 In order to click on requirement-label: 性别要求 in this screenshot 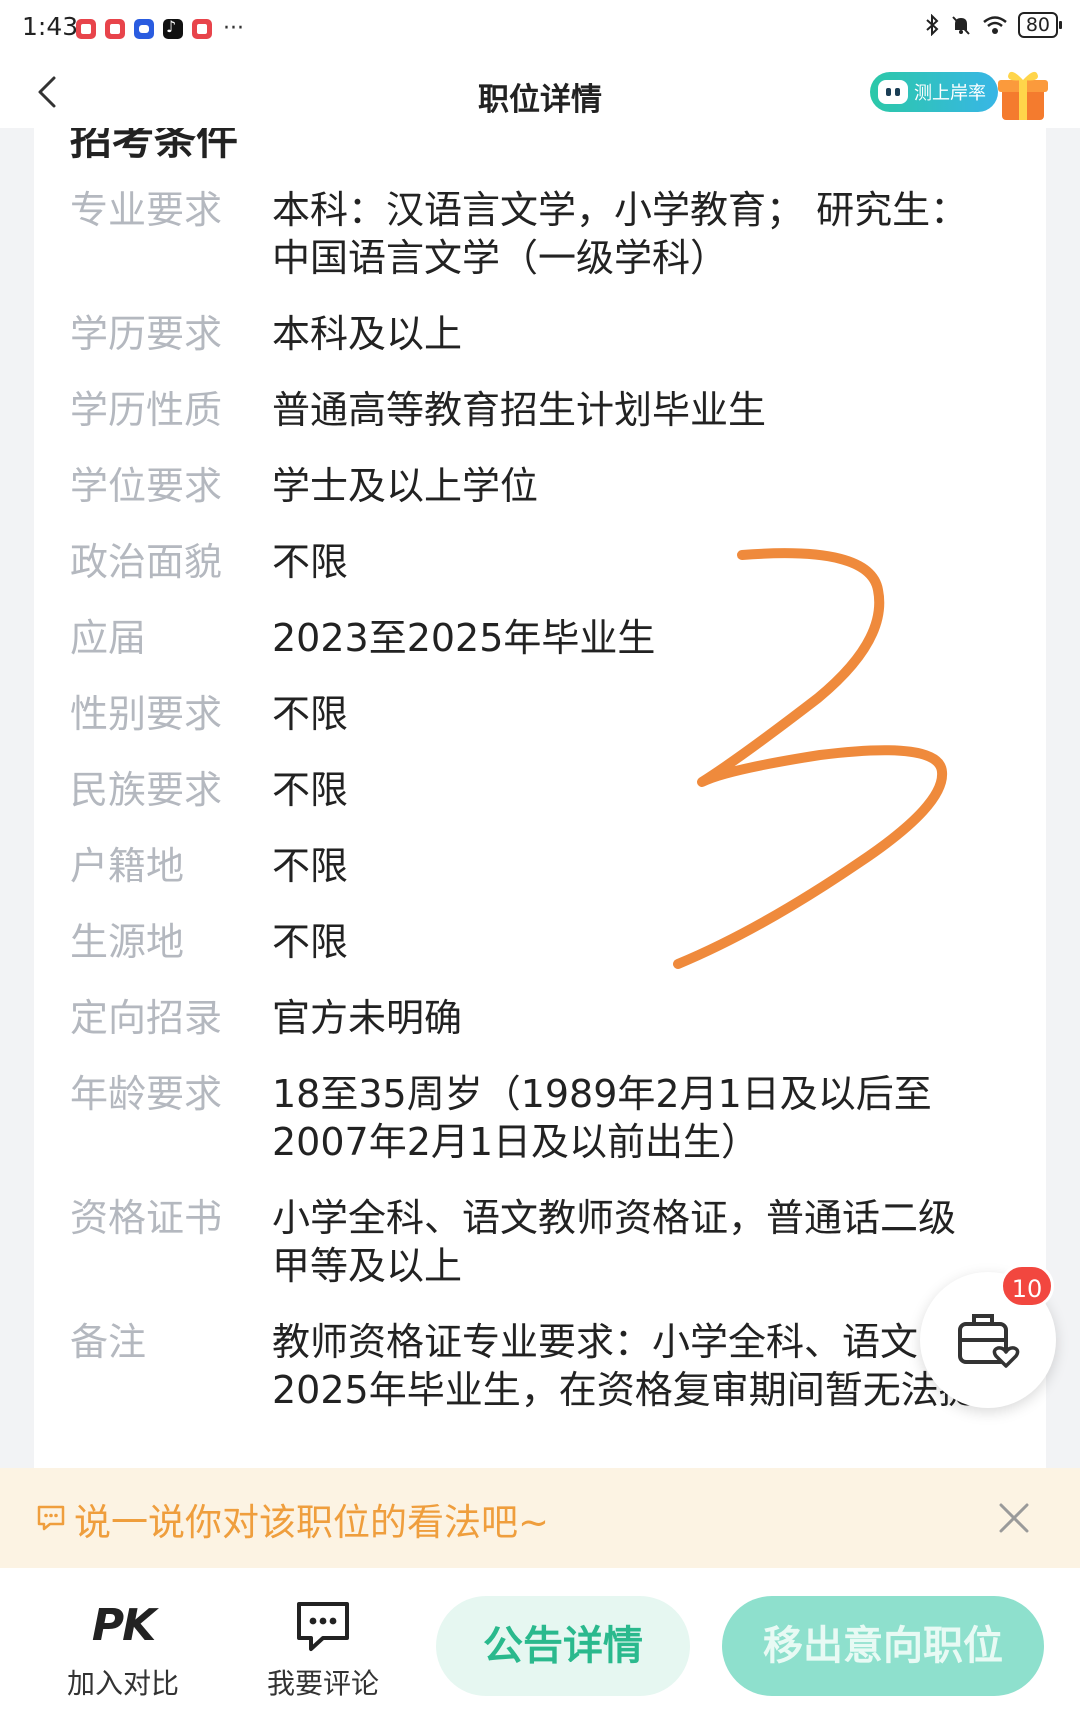, I will do `click(146, 714)`.